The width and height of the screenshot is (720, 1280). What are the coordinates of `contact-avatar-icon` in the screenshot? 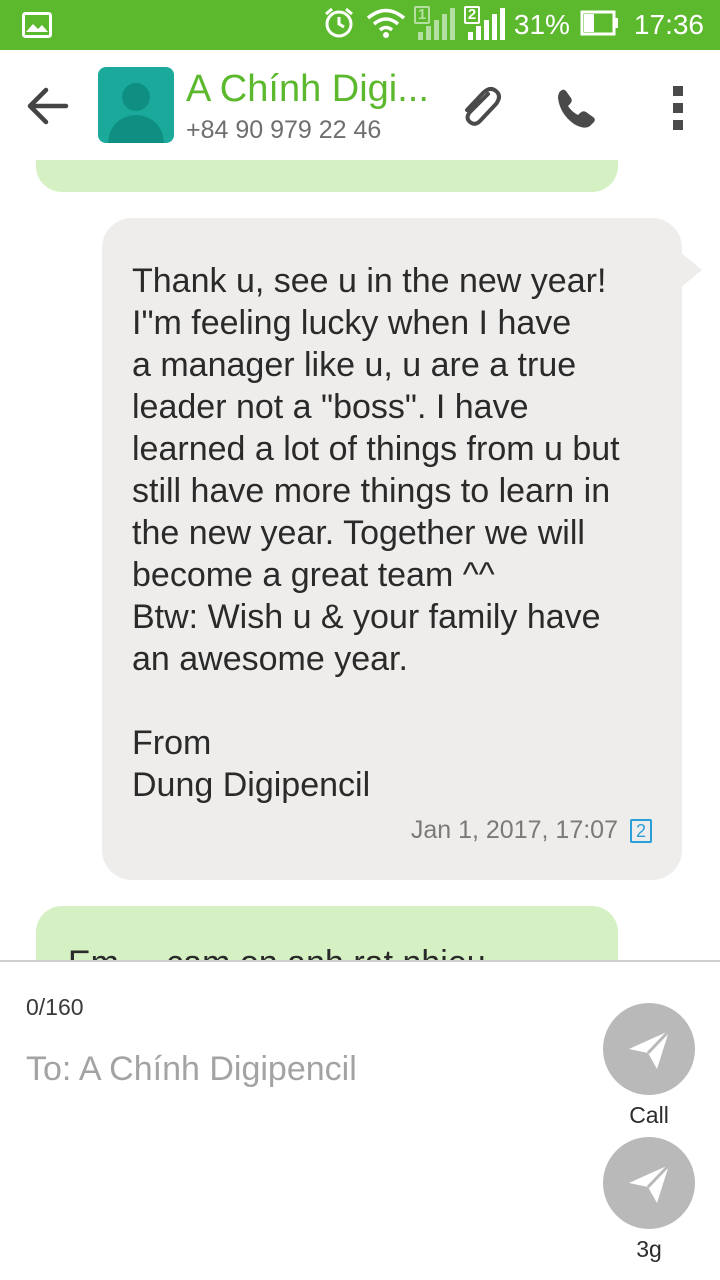 It's located at (136, 113).